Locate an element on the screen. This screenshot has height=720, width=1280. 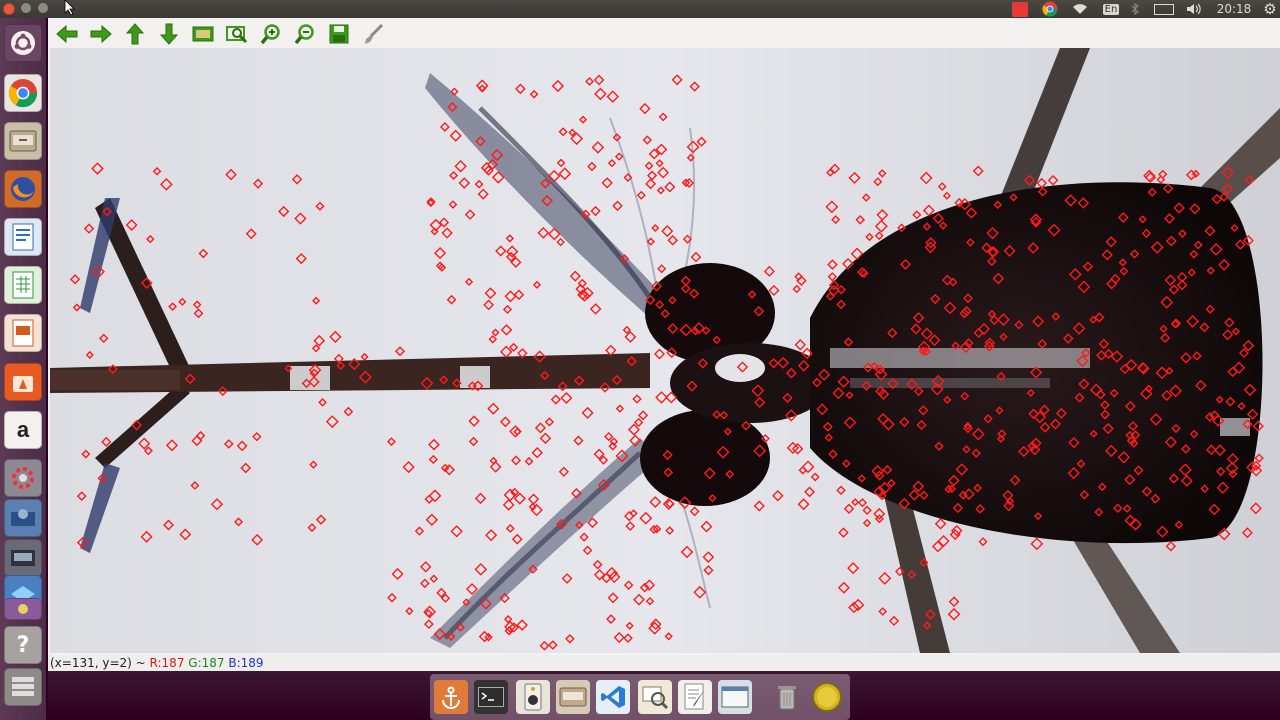
keyboard-layout-label: En is located at coordinates (1111, 9).